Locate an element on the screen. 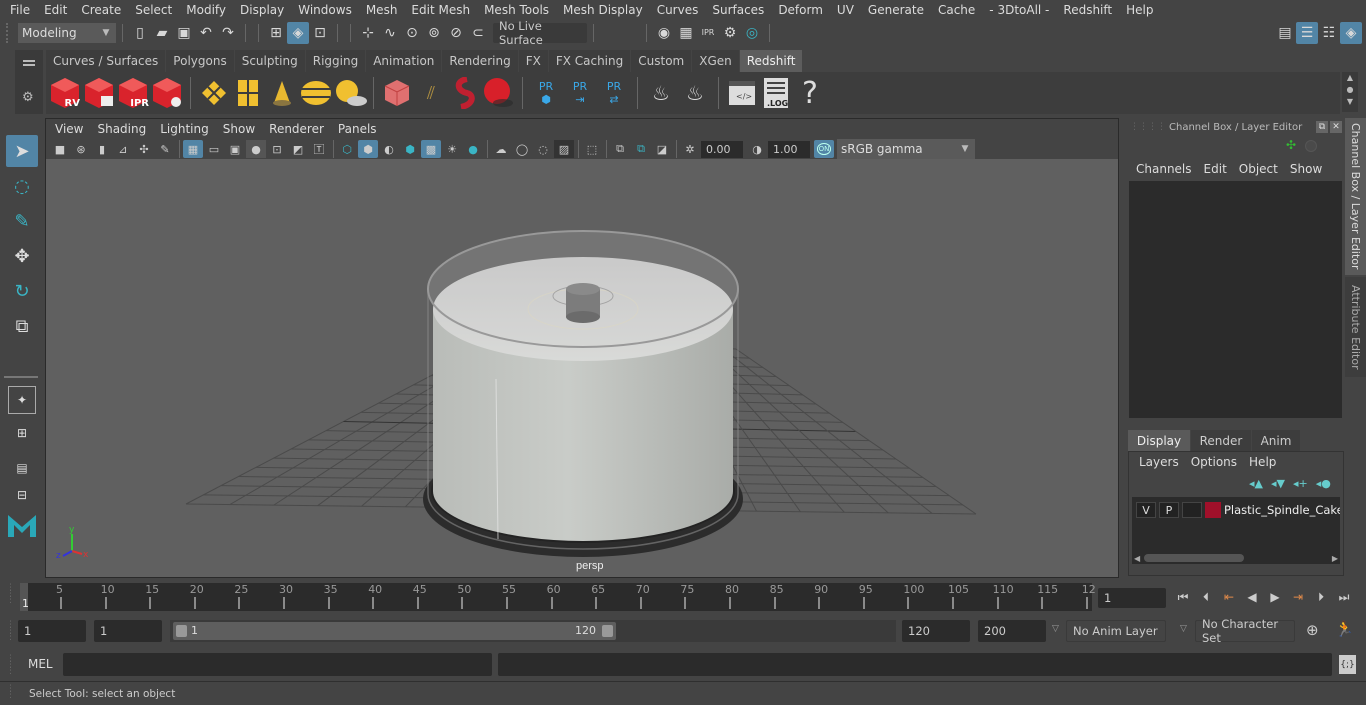  dome-light-icon is located at coordinates (316, 93).